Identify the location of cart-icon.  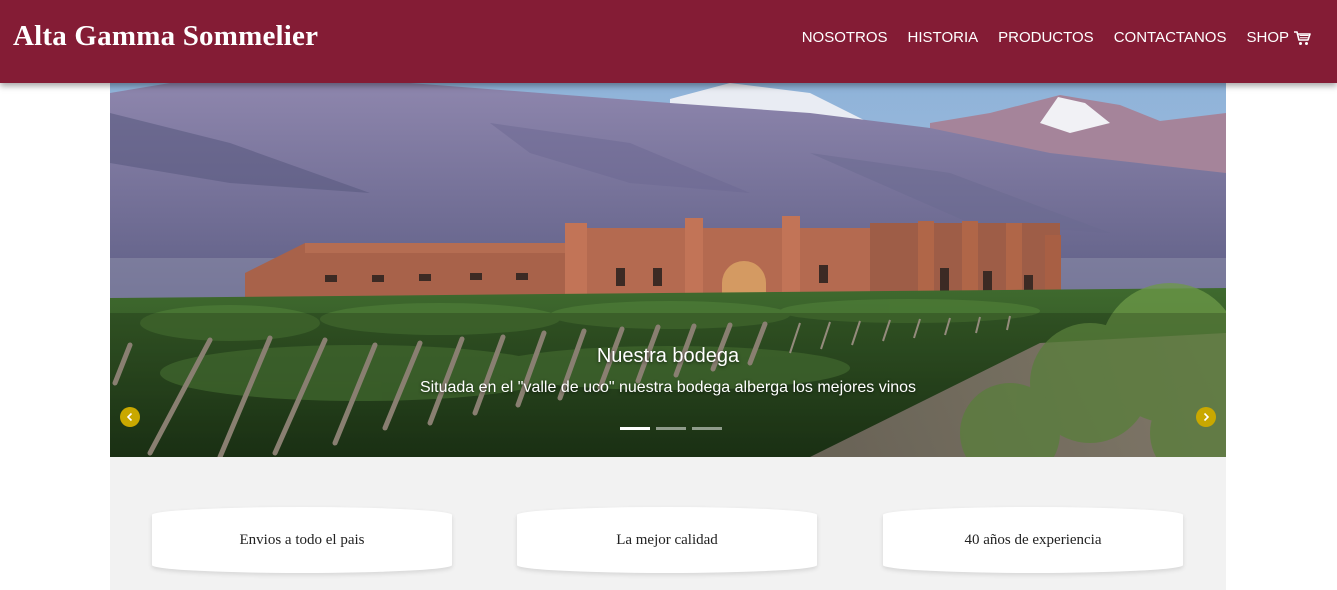
(1302, 37).